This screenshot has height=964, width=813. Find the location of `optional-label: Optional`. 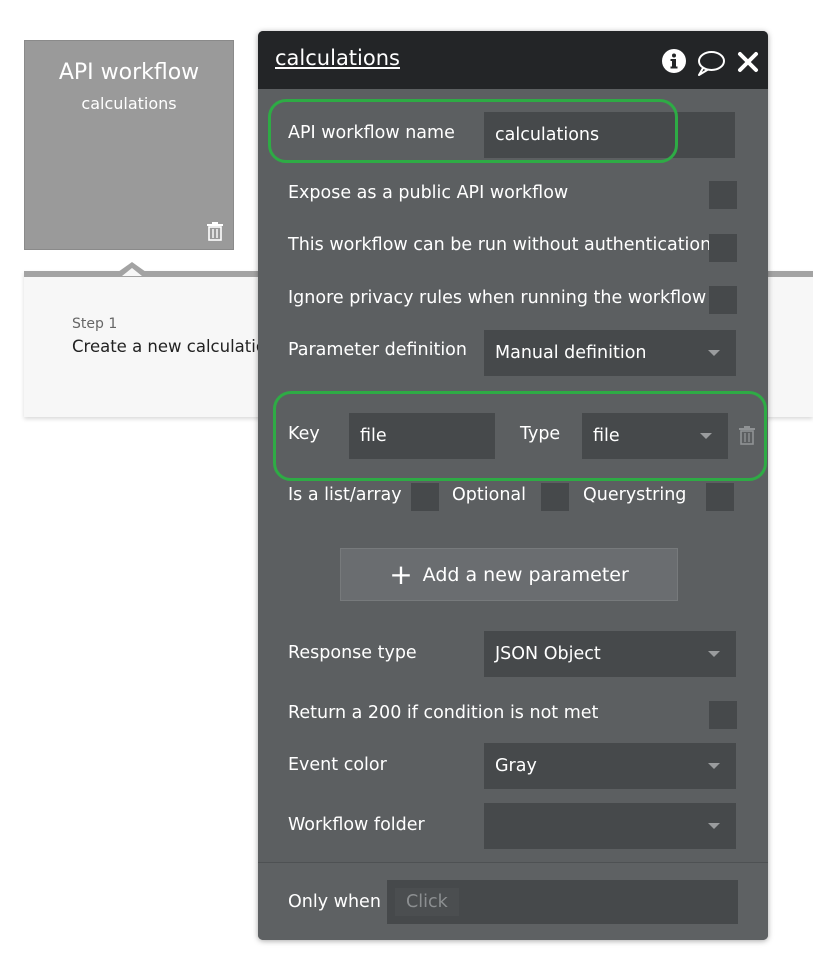

optional-label: Optional is located at coordinates (489, 495).